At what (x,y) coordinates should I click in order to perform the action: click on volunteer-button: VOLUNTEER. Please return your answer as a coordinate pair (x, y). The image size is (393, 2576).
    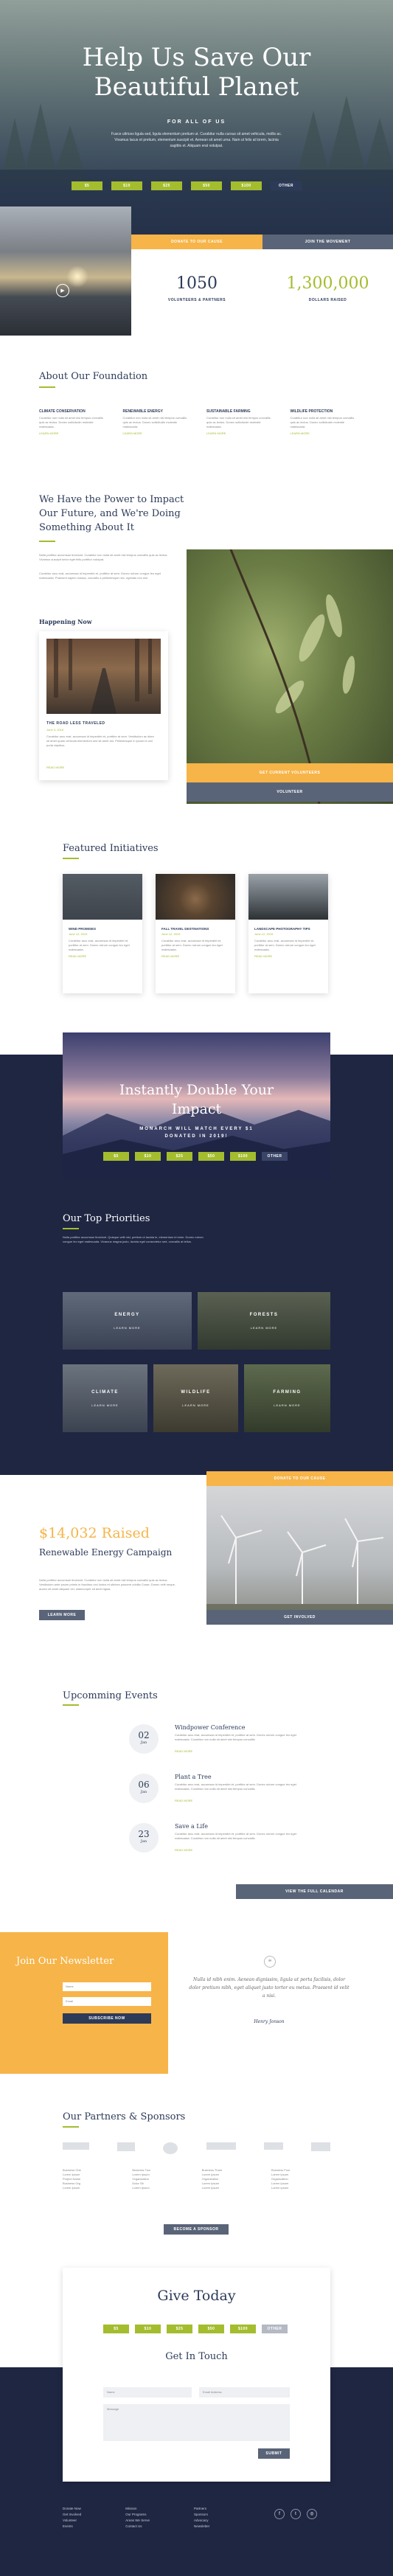
    Looking at the image, I should click on (290, 792).